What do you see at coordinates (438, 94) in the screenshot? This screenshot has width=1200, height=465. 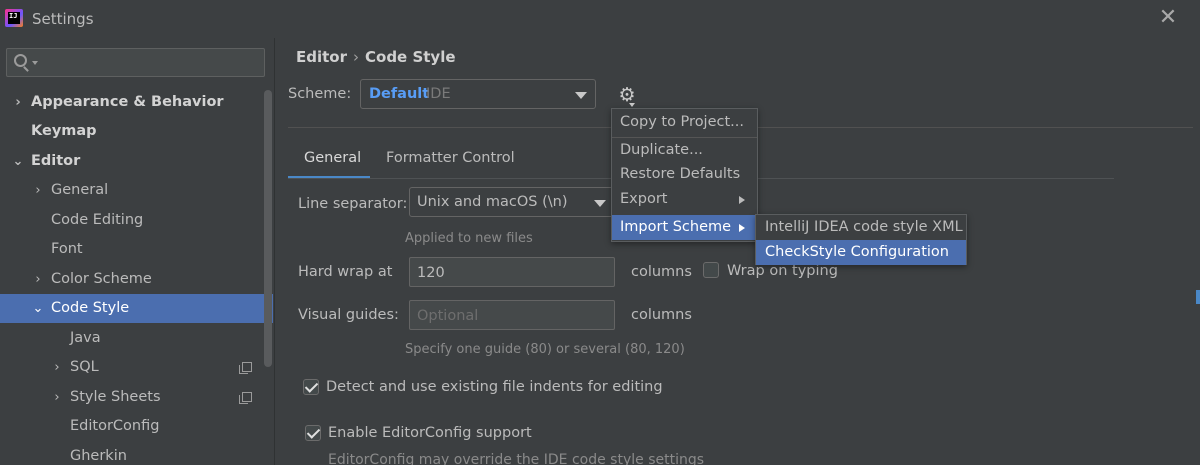 I see `scheme-type: IDE` at bounding box center [438, 94].